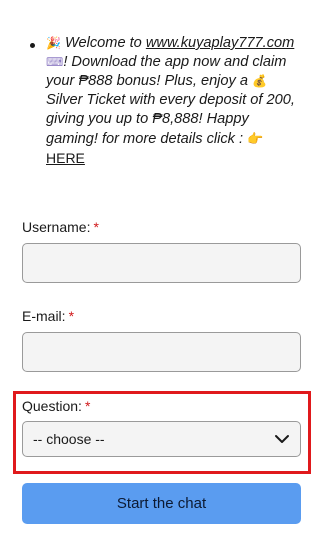 The width and height of the screenshot is (322, 544). I want to click on email-label-text: E-mail:, so click(44, 316).